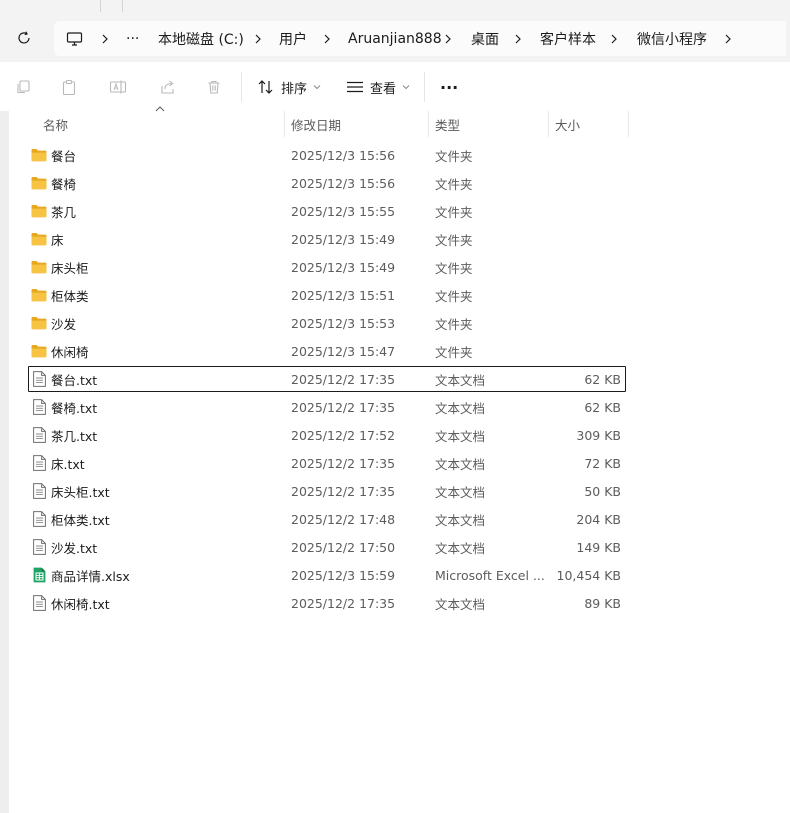  I want to click on paste-button, so click(69, 87).